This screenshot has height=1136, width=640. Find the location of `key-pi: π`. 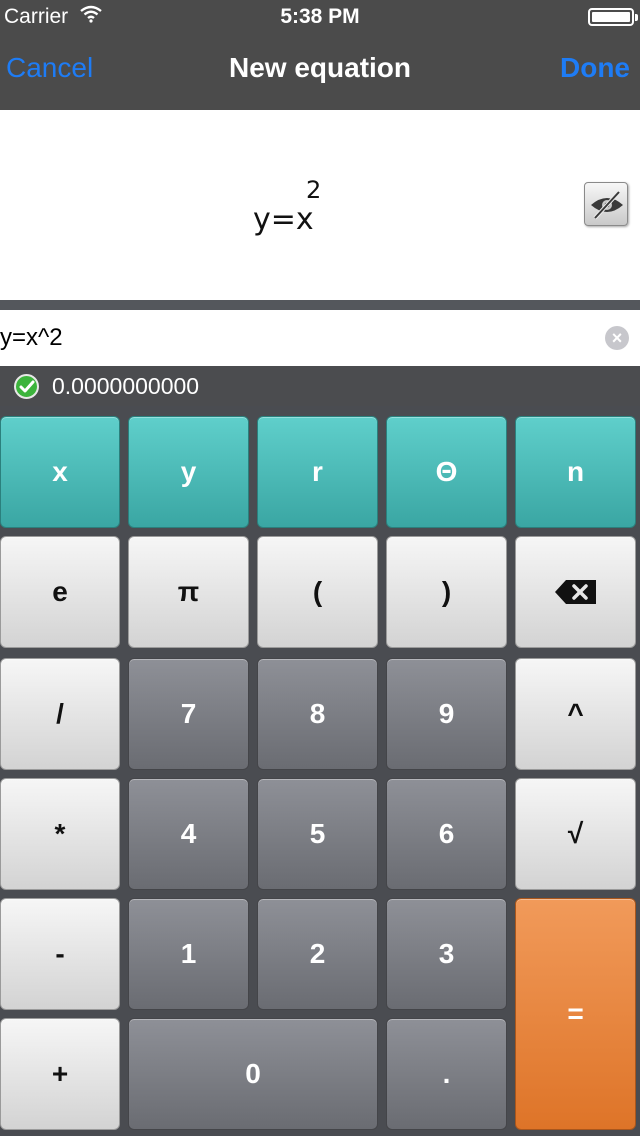

key-pi: π is located at coordinates (188, 592).